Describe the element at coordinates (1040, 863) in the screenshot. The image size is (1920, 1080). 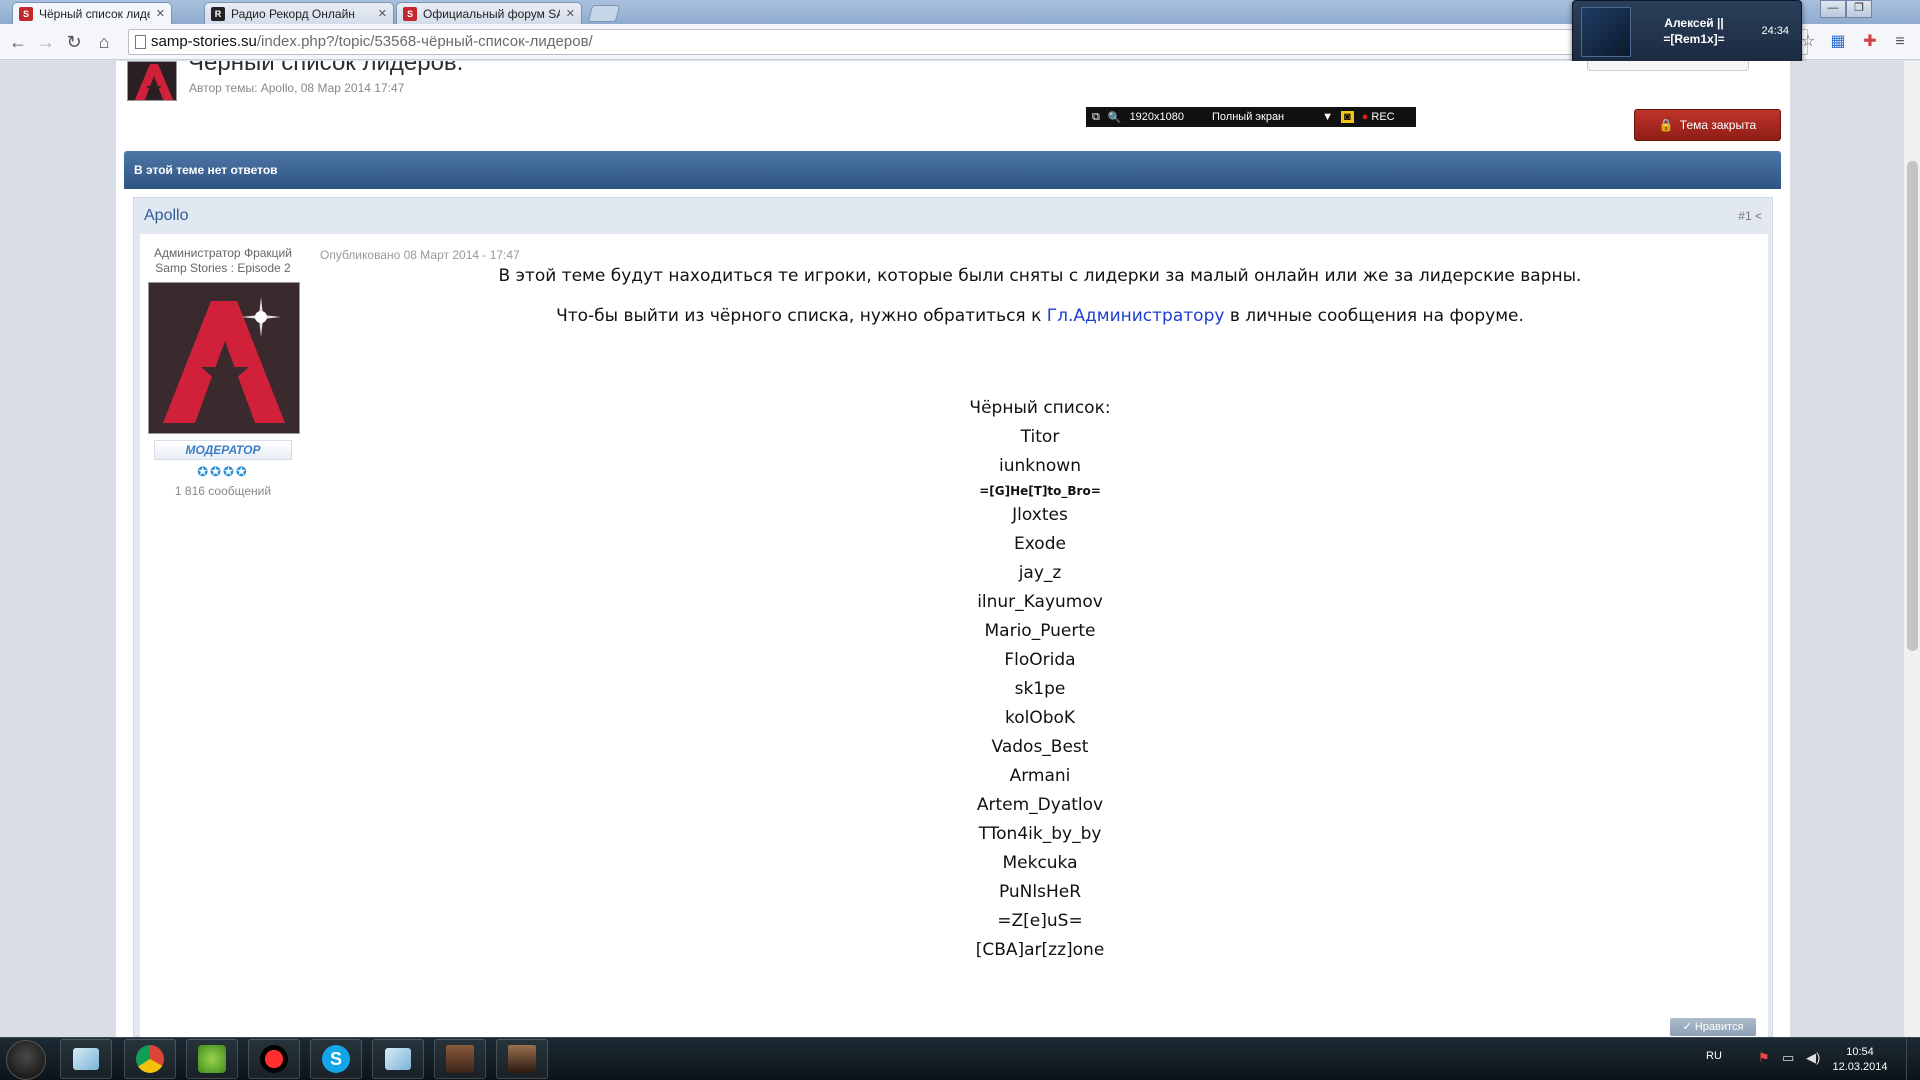
I see `blacklist-item: Mekcuka` at that location.